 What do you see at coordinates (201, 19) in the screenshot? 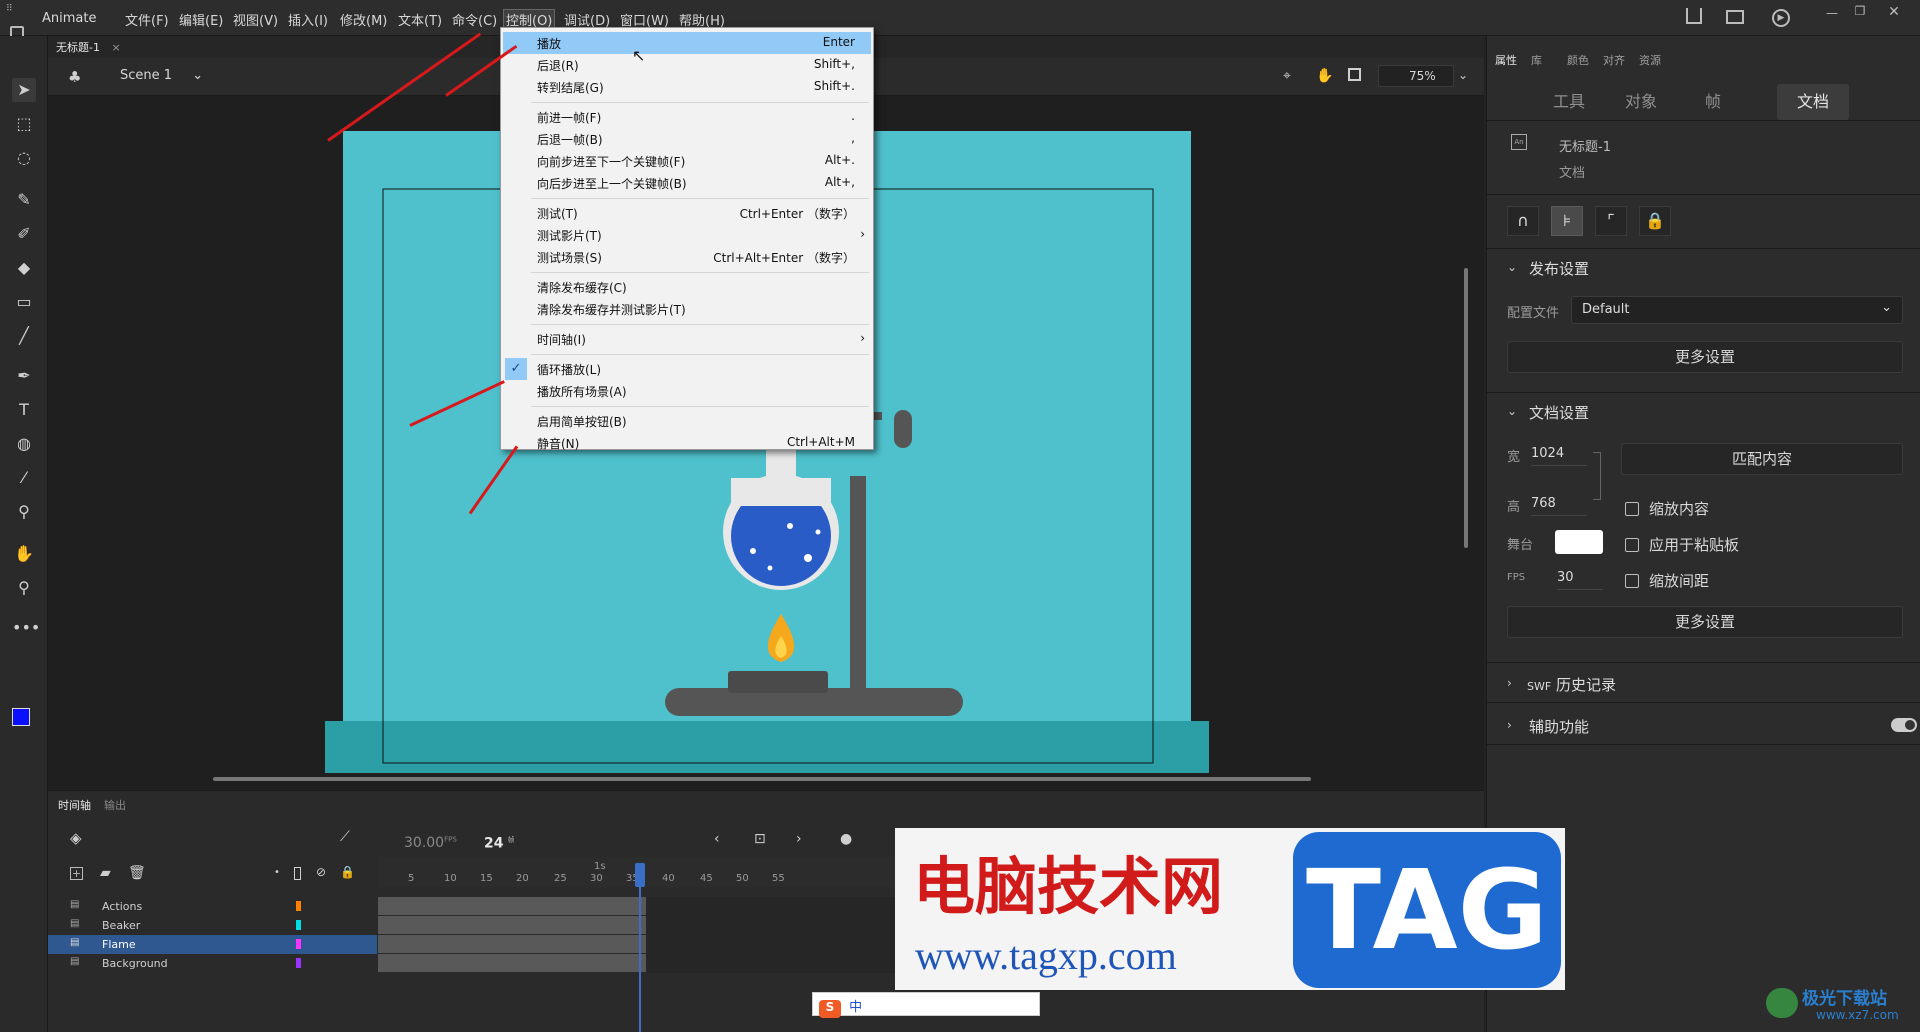
I see `menu-edit: 编辑(E)` at bounding box center [201, 19].